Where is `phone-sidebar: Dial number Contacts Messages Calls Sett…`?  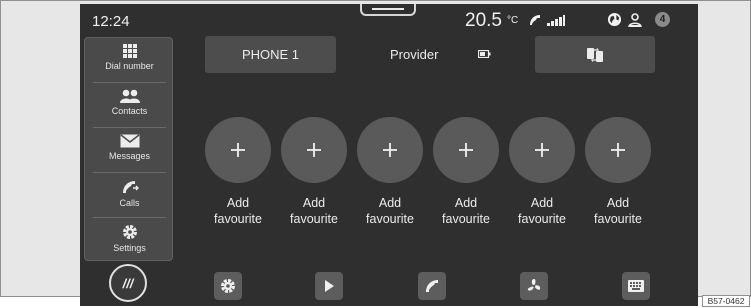
phone-sidebar: Dial number Contacts Messages Calls Sett… is located at coordinates (128, 149).